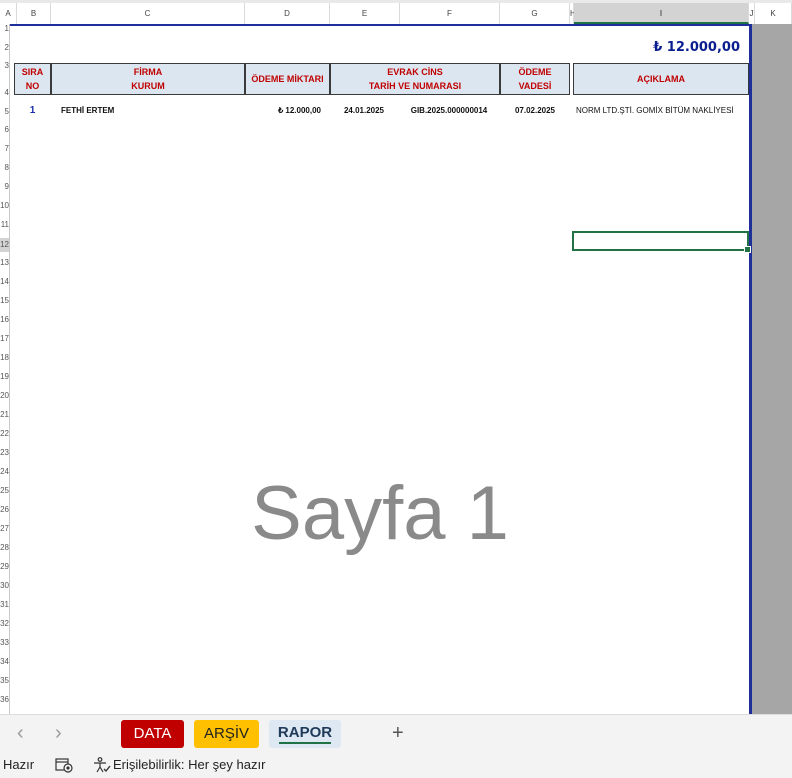  What do you see at coordinates (32, 72) in the screenshot?
I see `header-sira-line1: SIRA` at bounding box center [32, 72].